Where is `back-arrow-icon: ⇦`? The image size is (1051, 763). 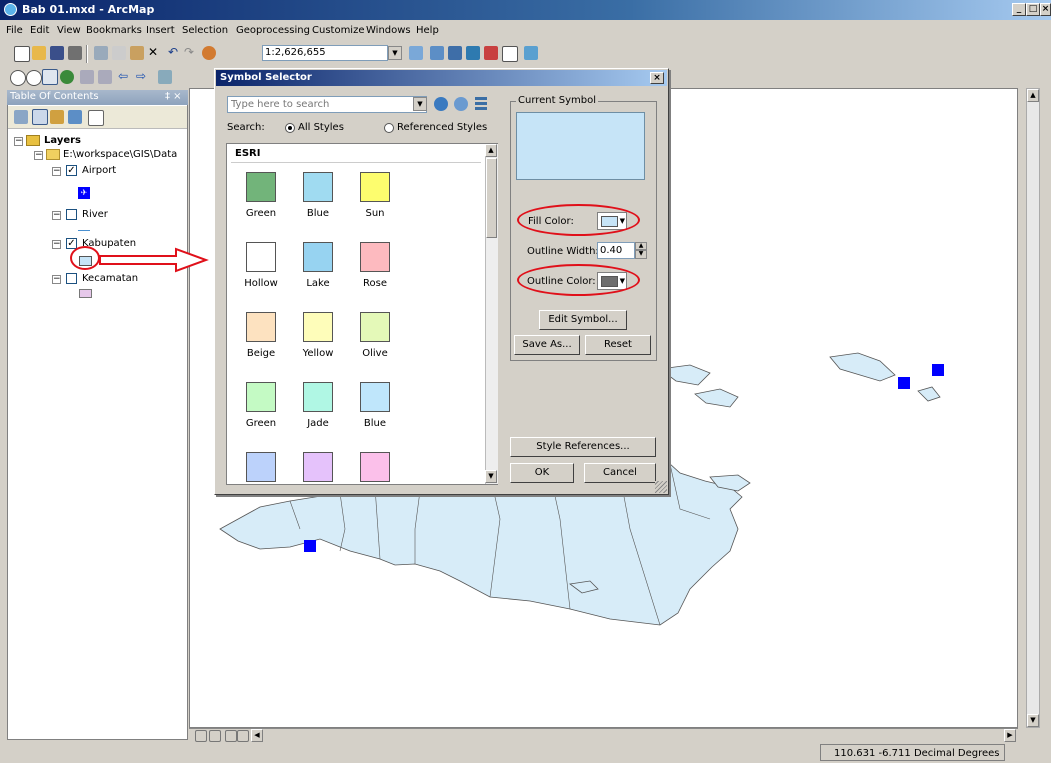 back-arrow-icon: ⇦ is located at coordinates (125, 77).